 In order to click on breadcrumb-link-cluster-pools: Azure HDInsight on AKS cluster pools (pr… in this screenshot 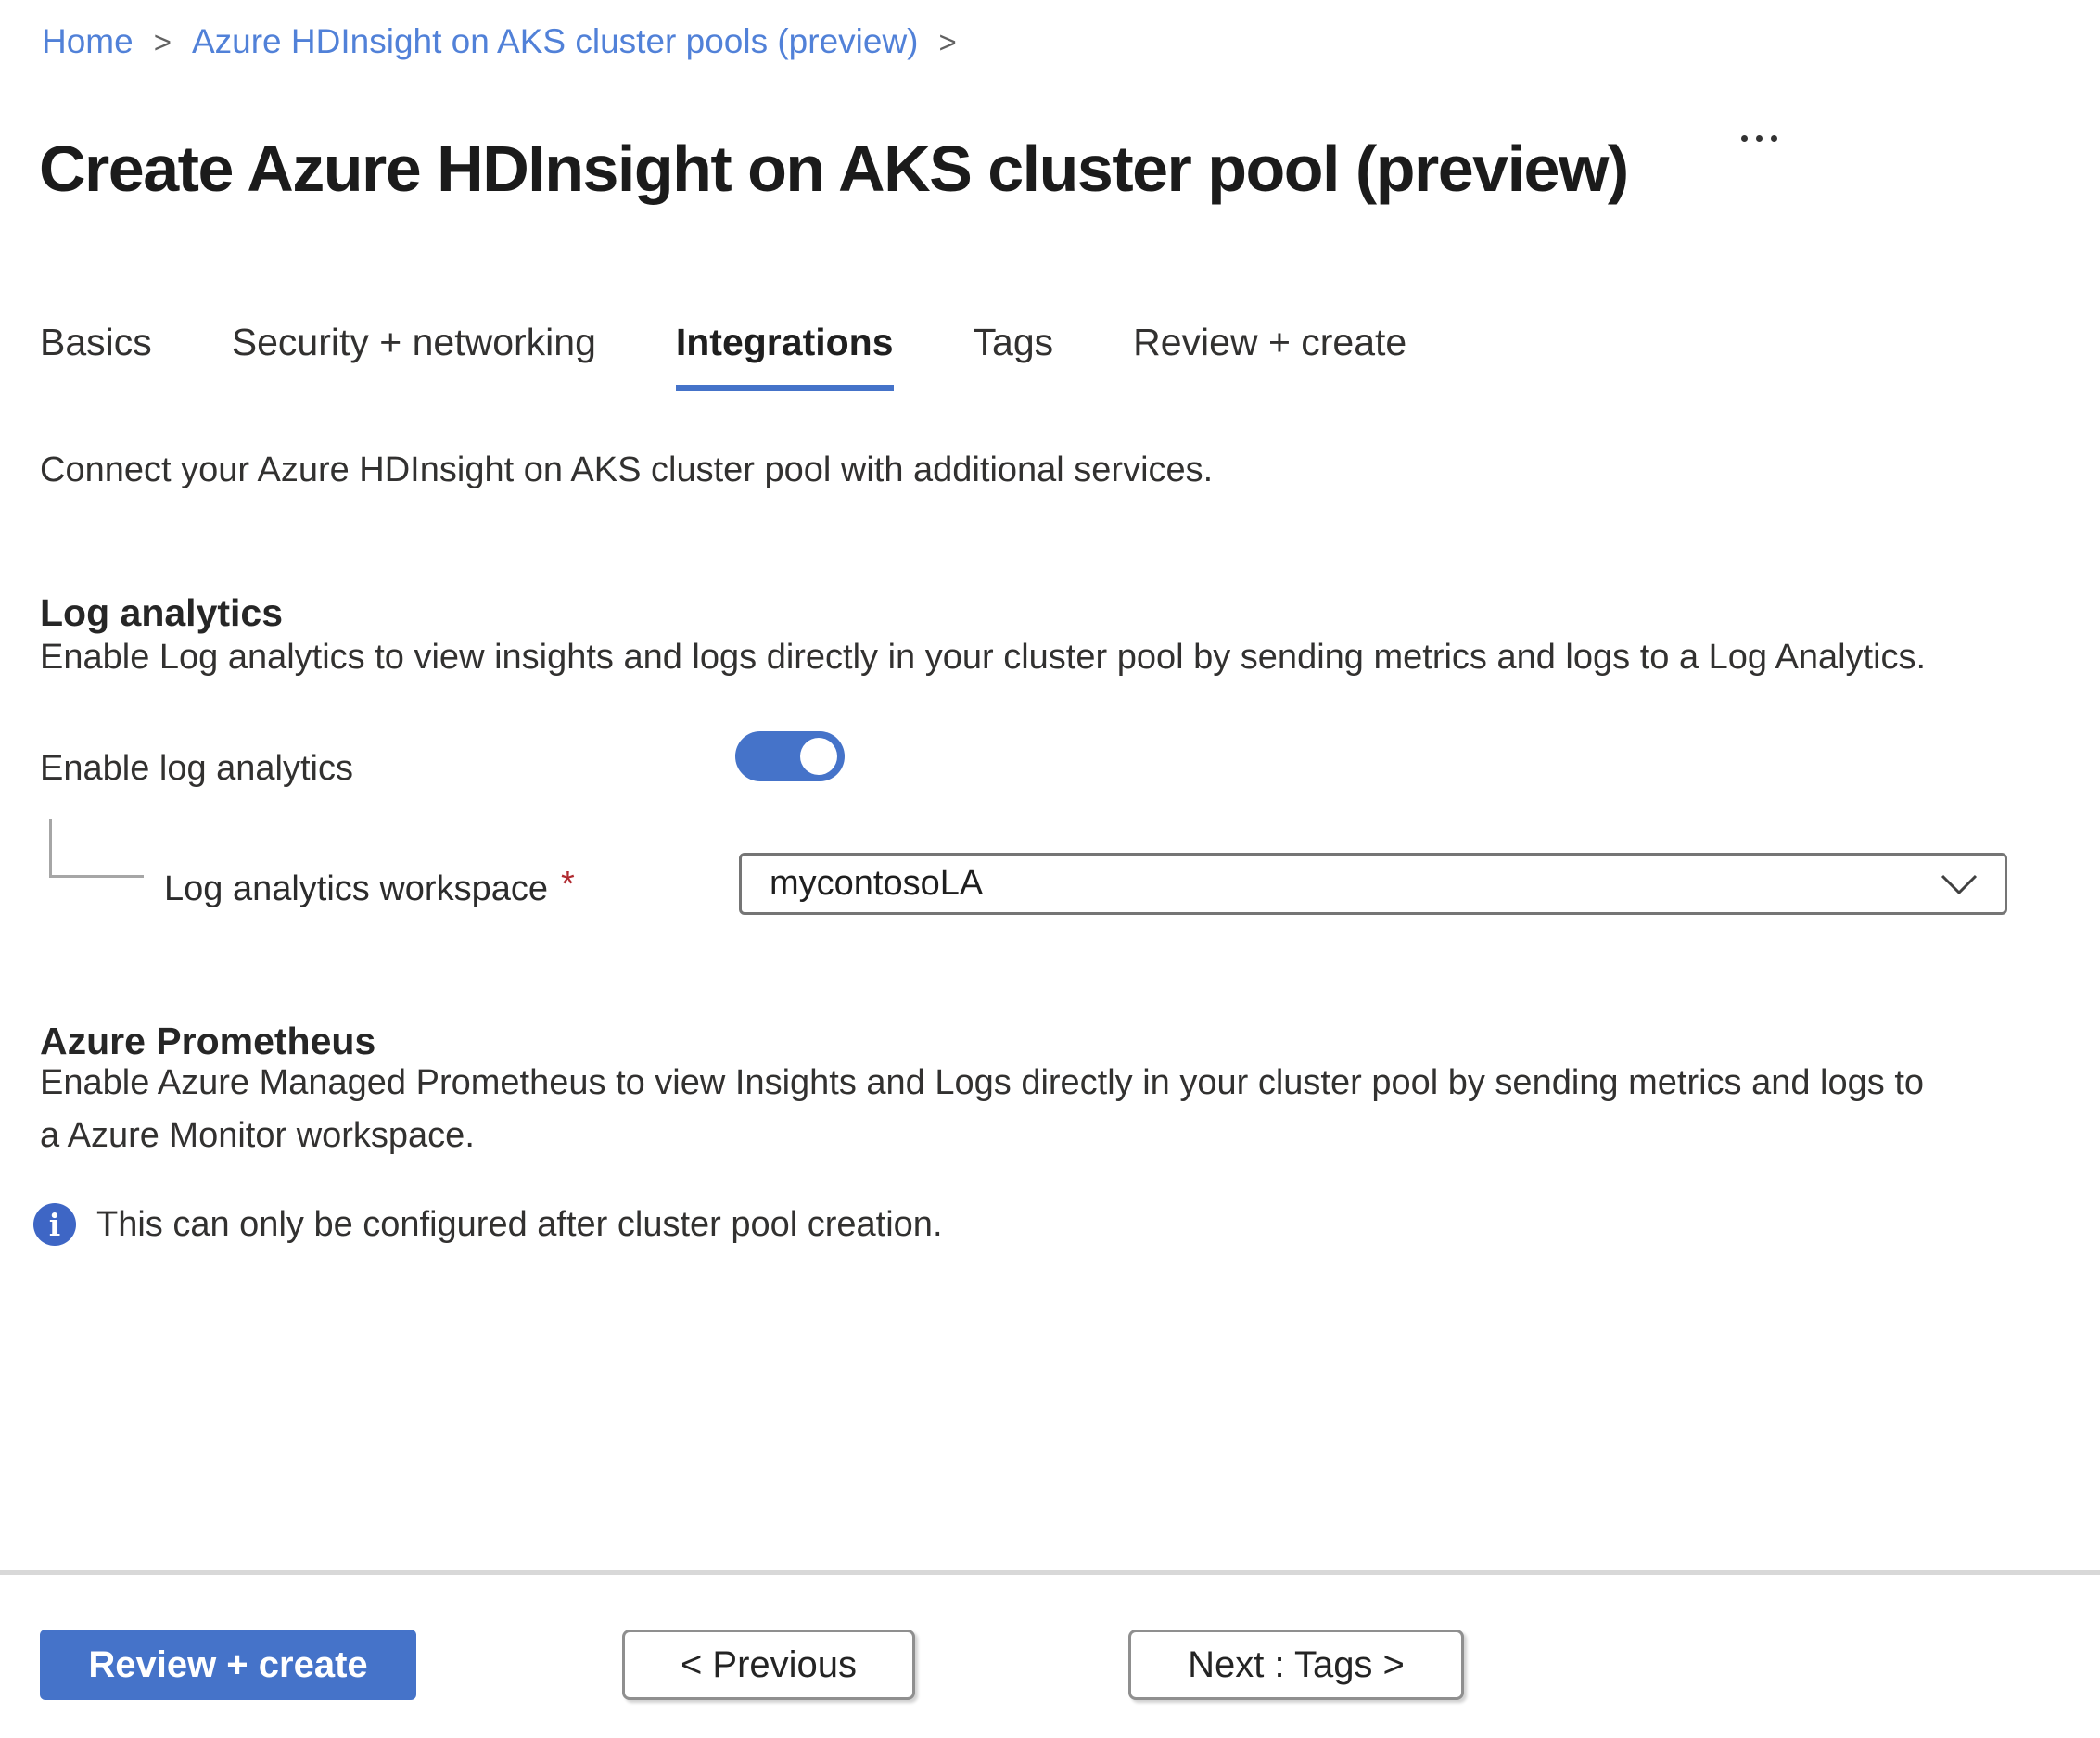, I will do `click(555, 41)`.